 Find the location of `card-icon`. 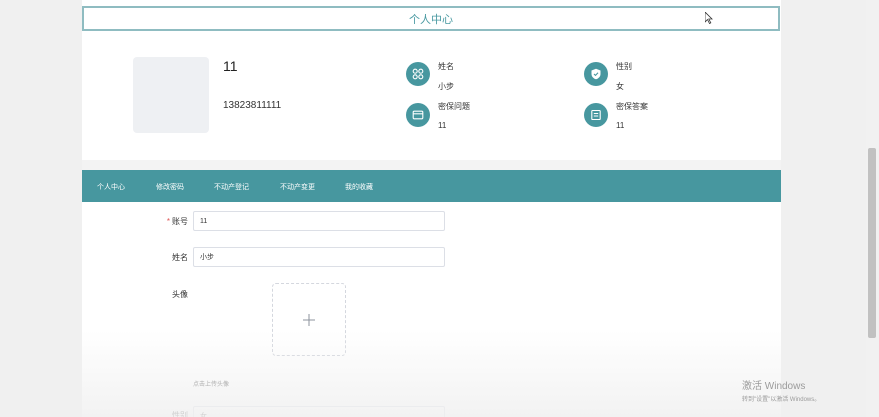

card-icon is located at coordinates (418, 115).